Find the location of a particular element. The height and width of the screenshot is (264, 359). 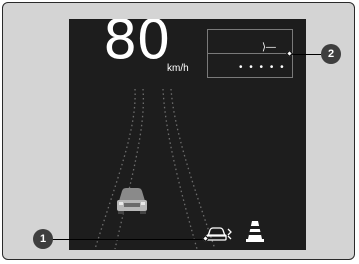

speed-value: 80 is located at coordinates (137, 45).